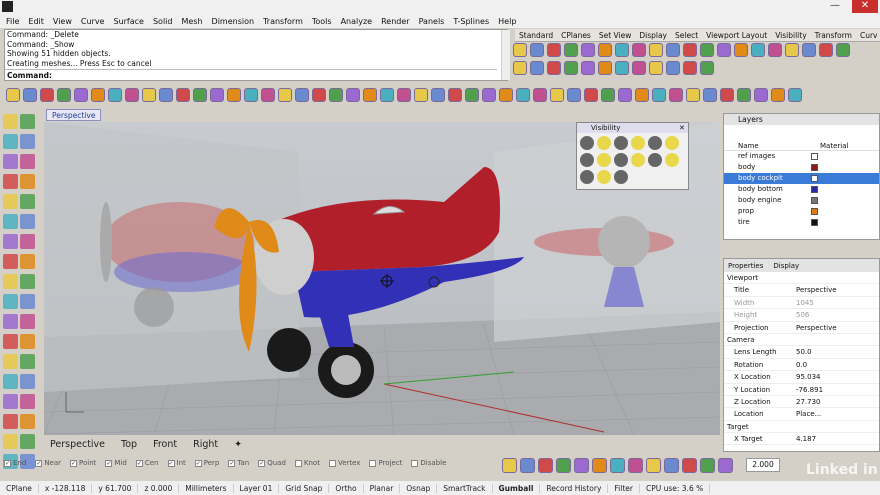 The image size is (880, 495). I want to click on layer-row: ref images, so click(801, 156).